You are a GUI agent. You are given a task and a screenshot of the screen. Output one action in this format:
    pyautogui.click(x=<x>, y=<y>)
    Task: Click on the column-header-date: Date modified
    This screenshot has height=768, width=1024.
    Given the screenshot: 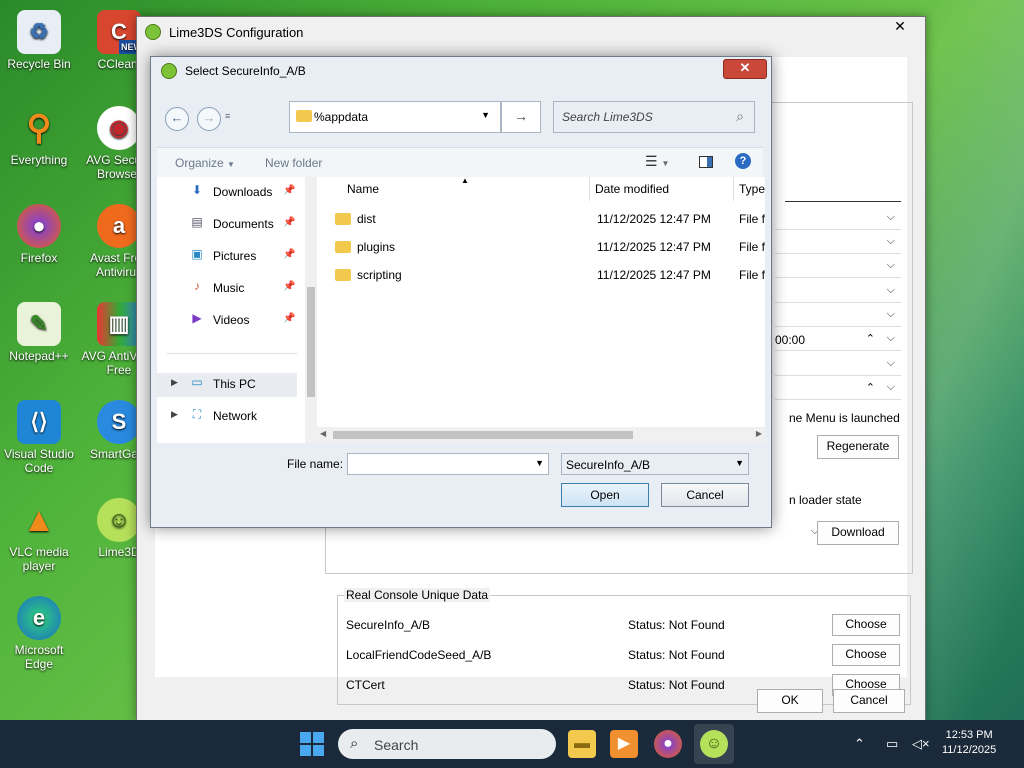 What is the action you would take?
    pyautogui.click(x=662, y=189)
    